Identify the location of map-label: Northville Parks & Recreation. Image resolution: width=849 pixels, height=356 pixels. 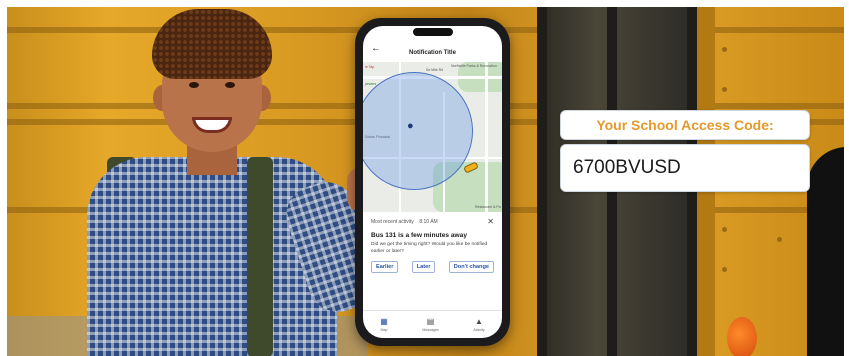
(474, 66).